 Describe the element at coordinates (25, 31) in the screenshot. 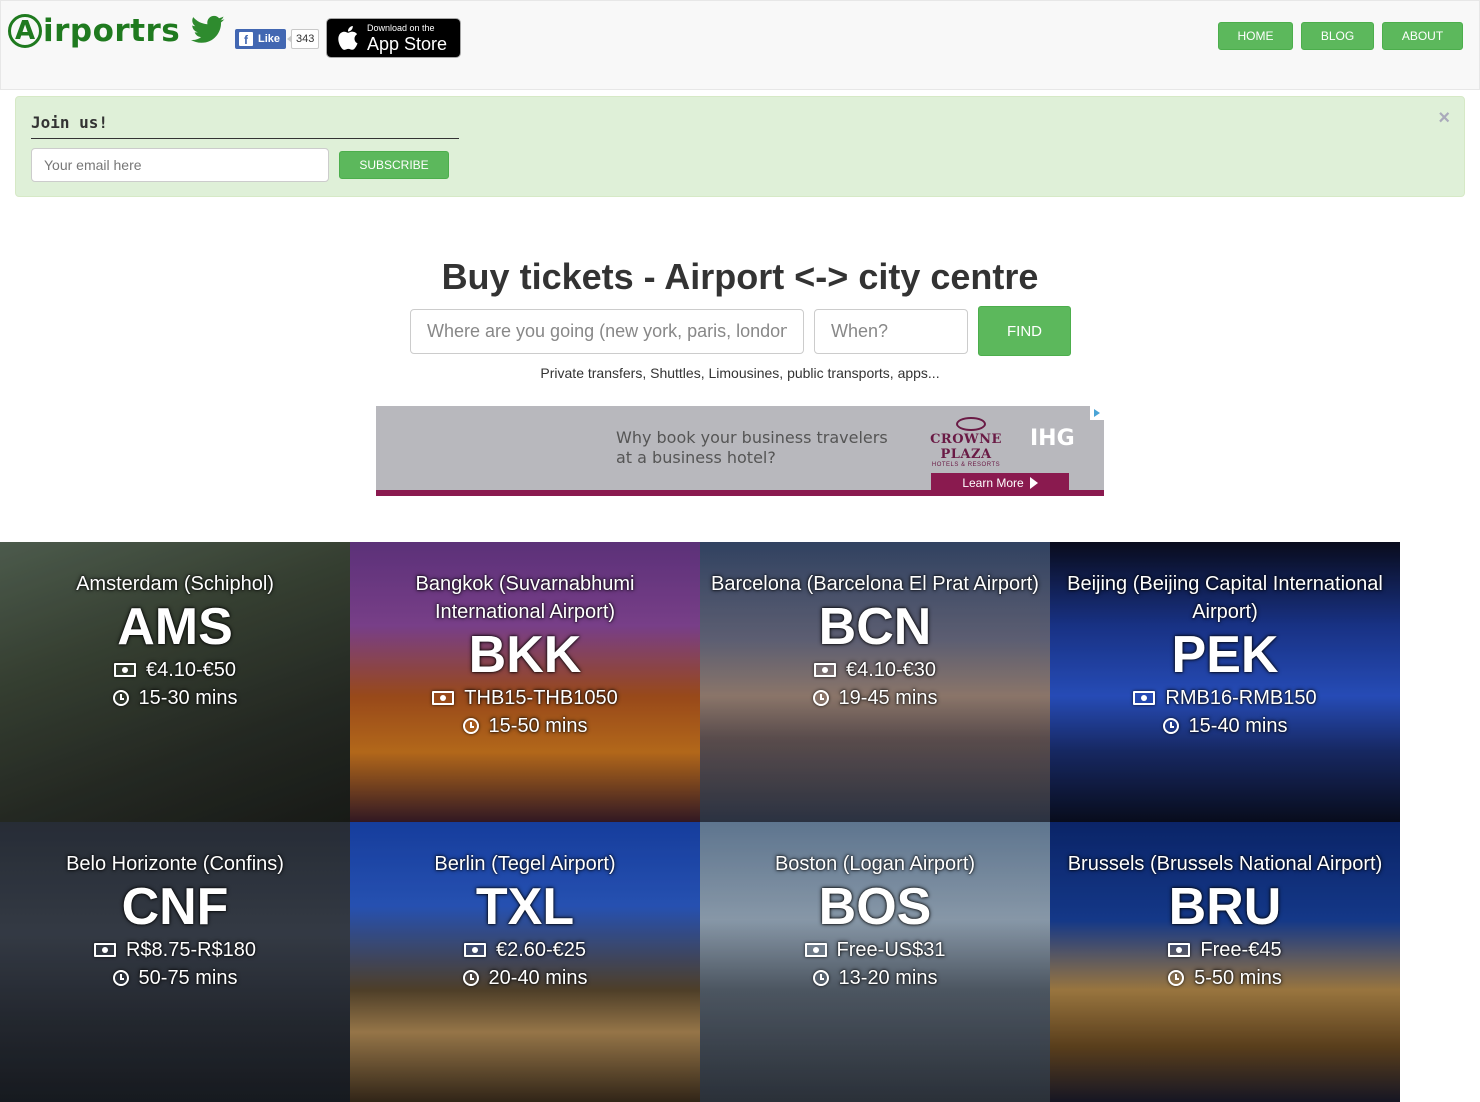

I see `logo-letter: A` at that location.